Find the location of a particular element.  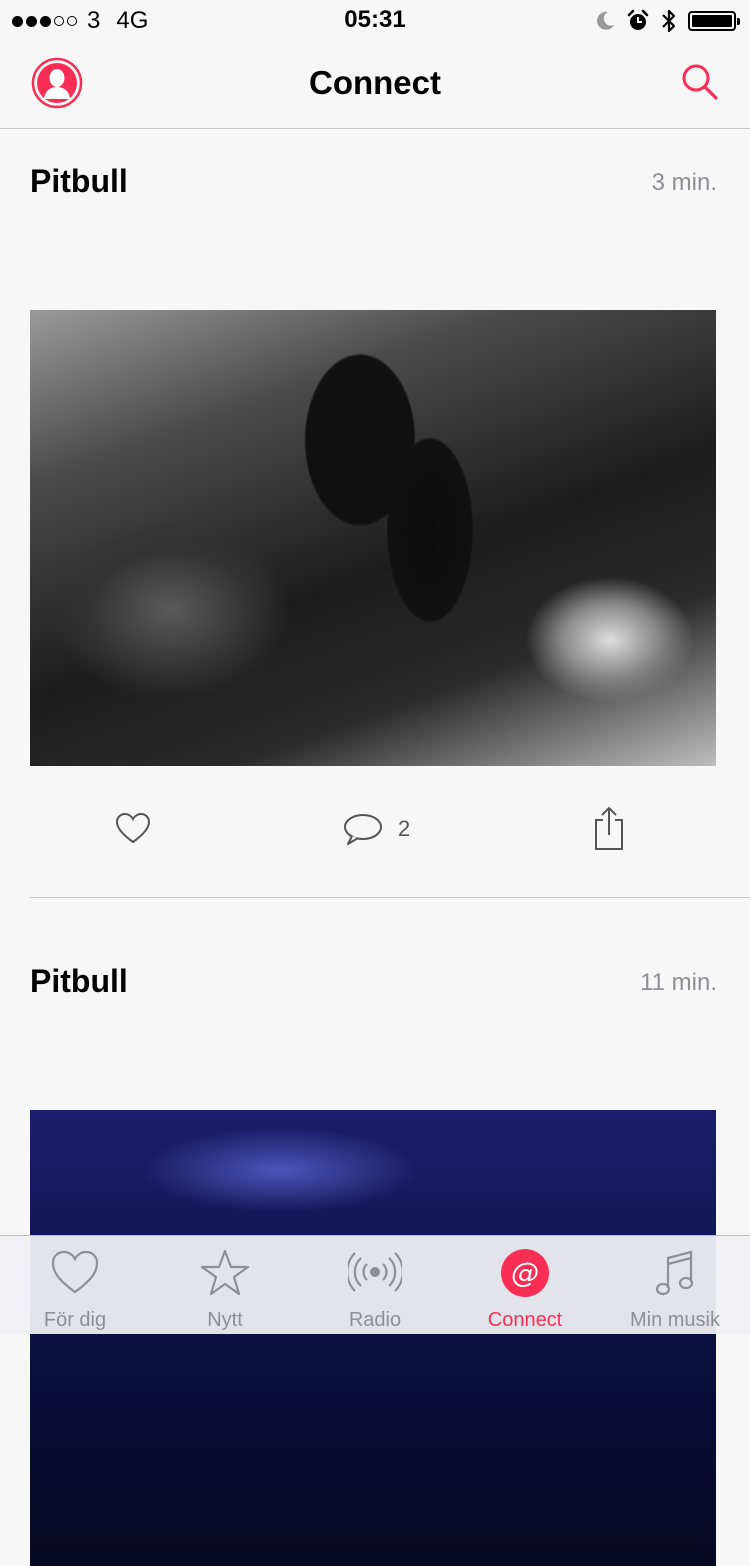

at-sign-icon: @ is located at coordinates (525, 1273).